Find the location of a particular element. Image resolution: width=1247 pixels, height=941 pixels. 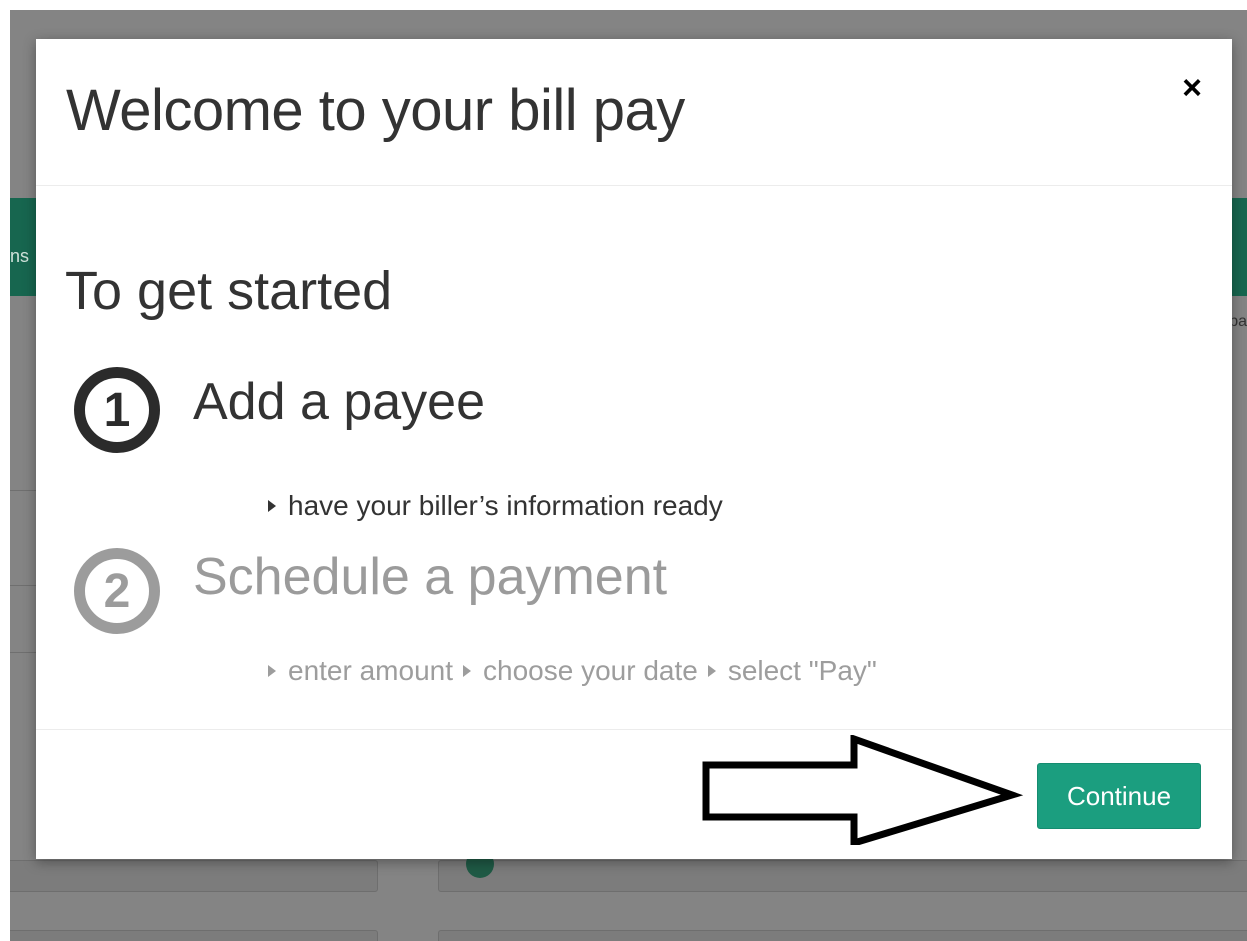

continue-button: Continue is located at coordinates (1119, 796).